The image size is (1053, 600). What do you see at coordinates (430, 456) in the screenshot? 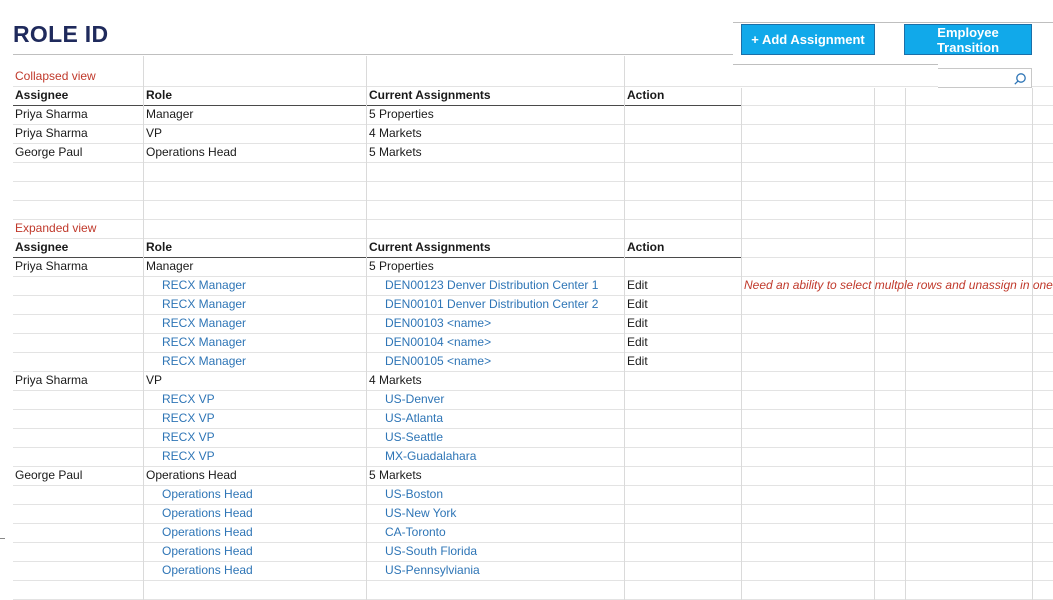
I see `item-assignment: MX-Guadalahara` at bounding box center [430, 456].